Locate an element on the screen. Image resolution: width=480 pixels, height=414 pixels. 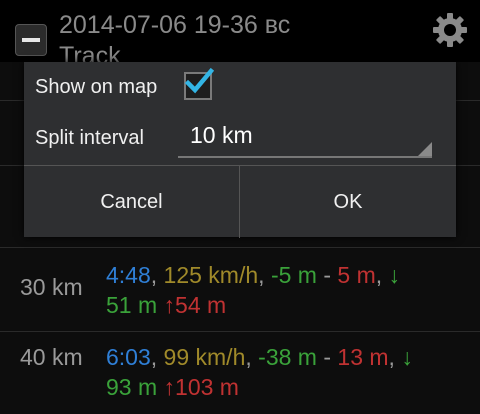
cancel-button: Cancel is located at coordinates (132, 202).